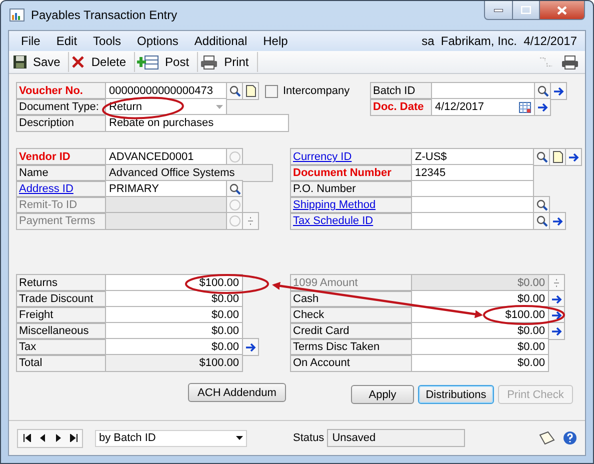  I want to click on field-link: Currency ID, so click(351, 157).